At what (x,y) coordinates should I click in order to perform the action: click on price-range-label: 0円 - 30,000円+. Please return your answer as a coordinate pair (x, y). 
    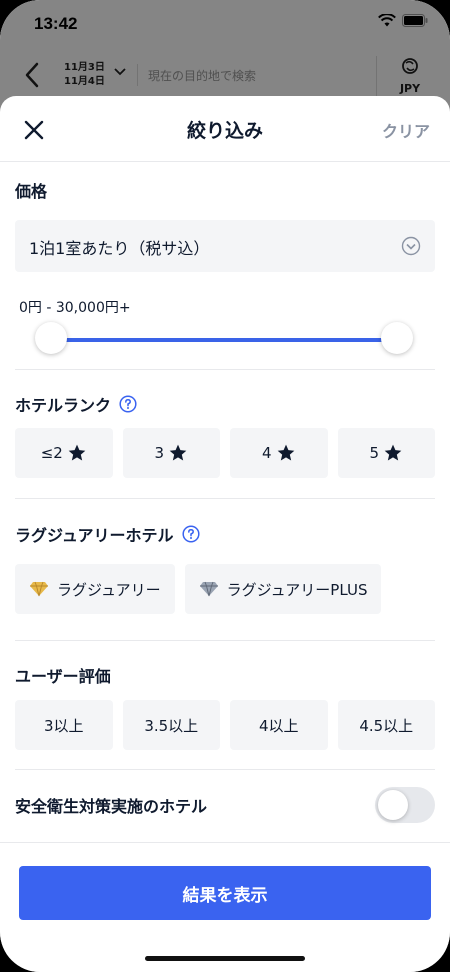
    Looking at the image, I should click on (75, 308).